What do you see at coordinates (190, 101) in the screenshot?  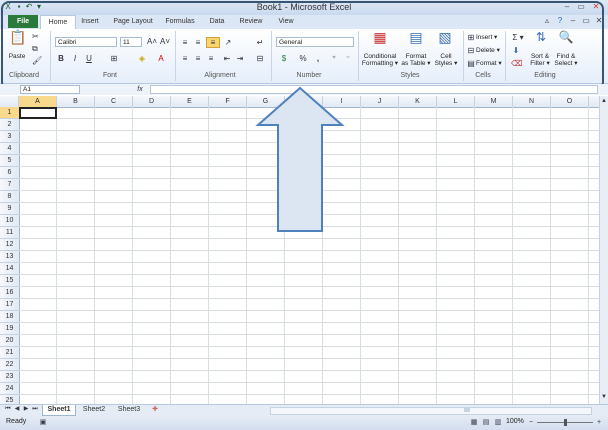 I see `column-header-e: E` at bounding box center [190, 101].